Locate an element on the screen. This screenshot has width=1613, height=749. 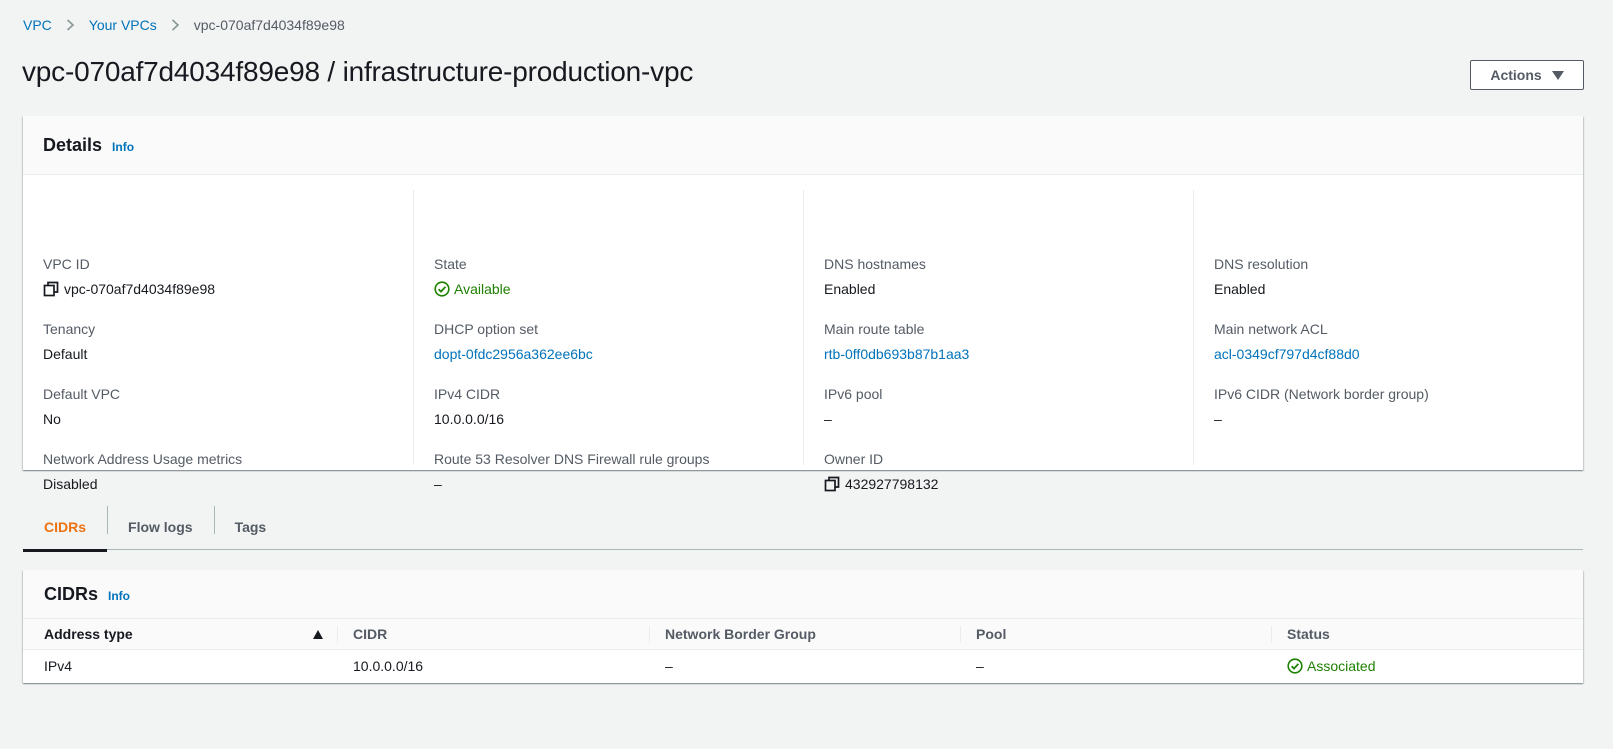
owner-id-value: 432927798132 is located at coordinates (892, 484).